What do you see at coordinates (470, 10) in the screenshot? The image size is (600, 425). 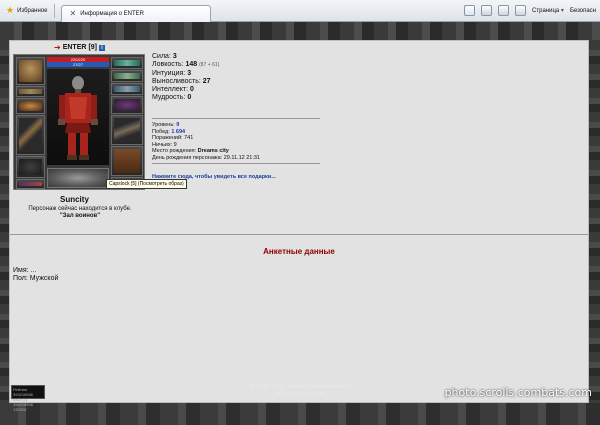 I see `home-icon` at bounding box center [470, 10].